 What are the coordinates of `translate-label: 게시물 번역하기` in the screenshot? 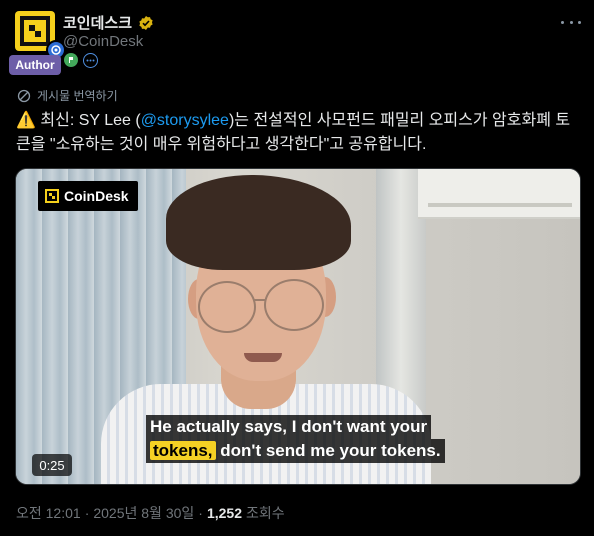 It's located at (77, 96).